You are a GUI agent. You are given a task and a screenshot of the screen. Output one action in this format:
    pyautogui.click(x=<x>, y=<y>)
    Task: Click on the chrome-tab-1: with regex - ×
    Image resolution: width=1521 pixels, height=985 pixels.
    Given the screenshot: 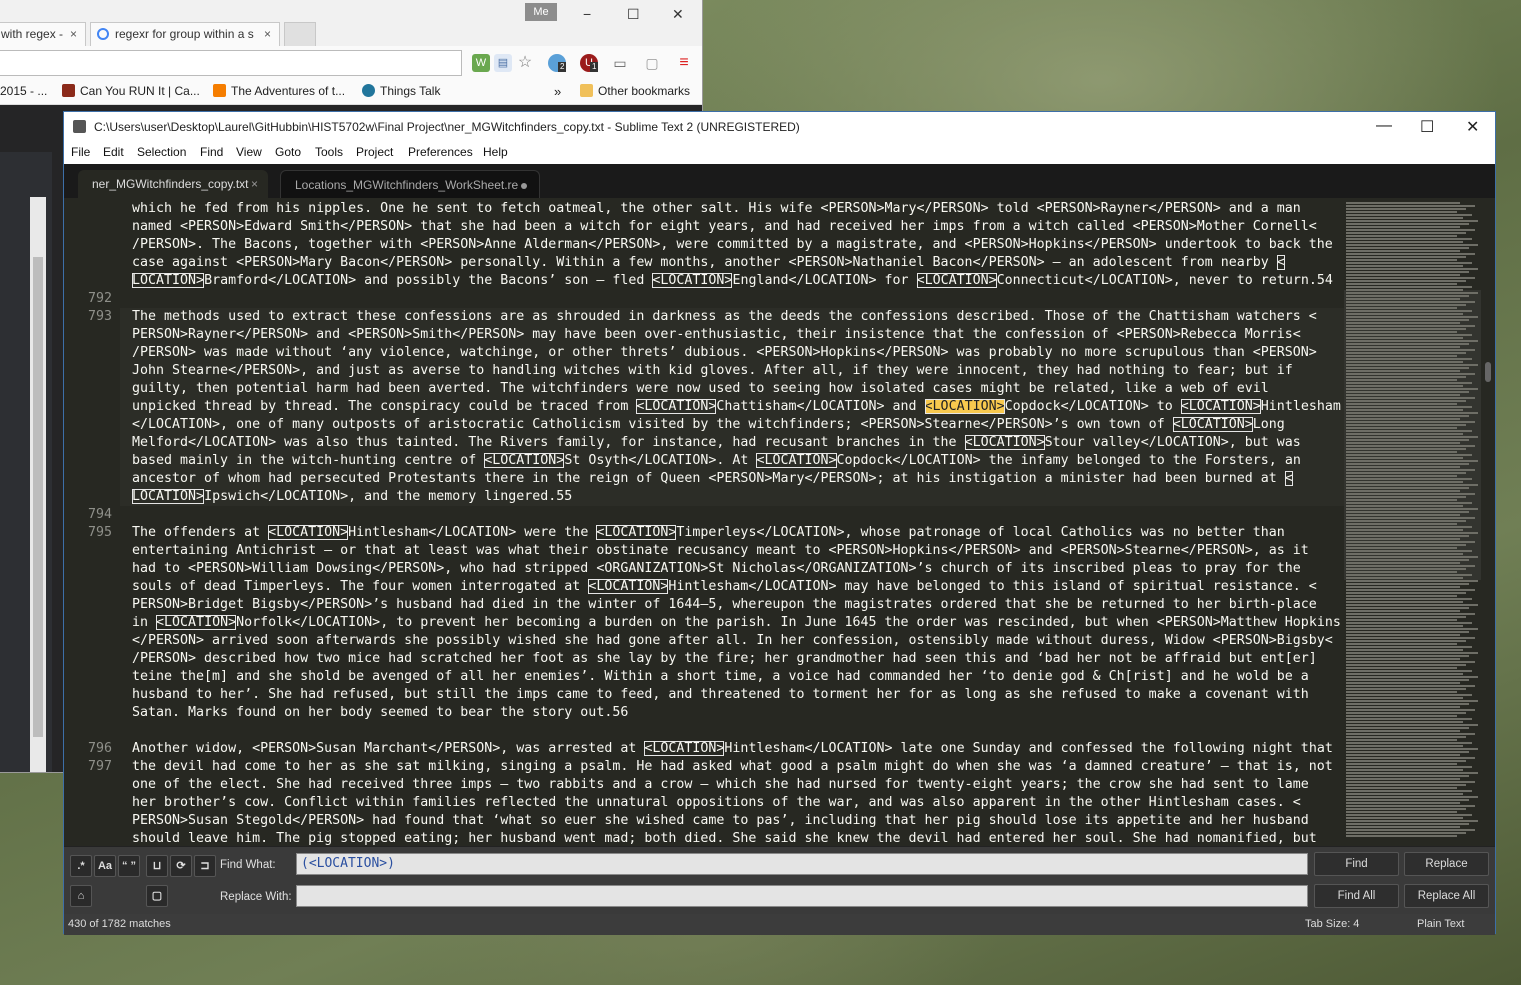 What is the action you would take?
    pyautogui.click(x=43, y=34)
    